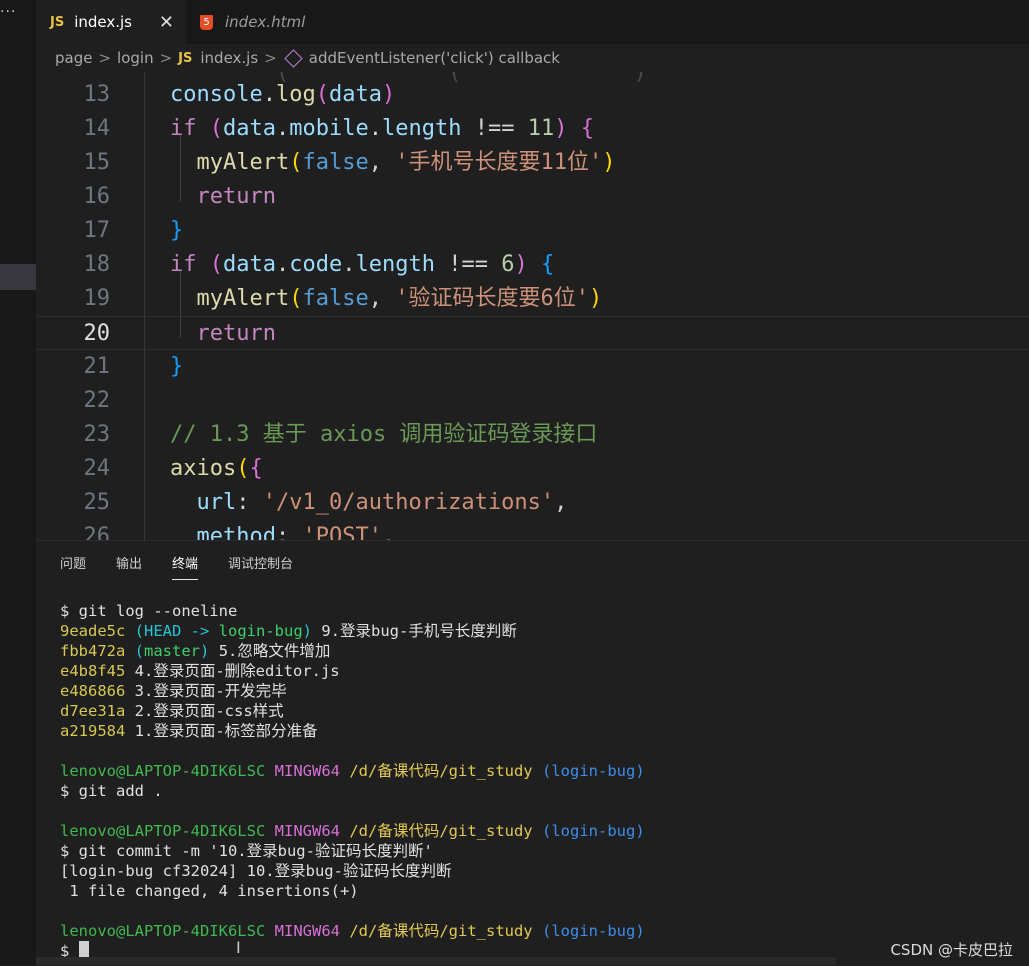  I want to click on code-text: if (data.code.length !== 6) {, so click(362, 264).